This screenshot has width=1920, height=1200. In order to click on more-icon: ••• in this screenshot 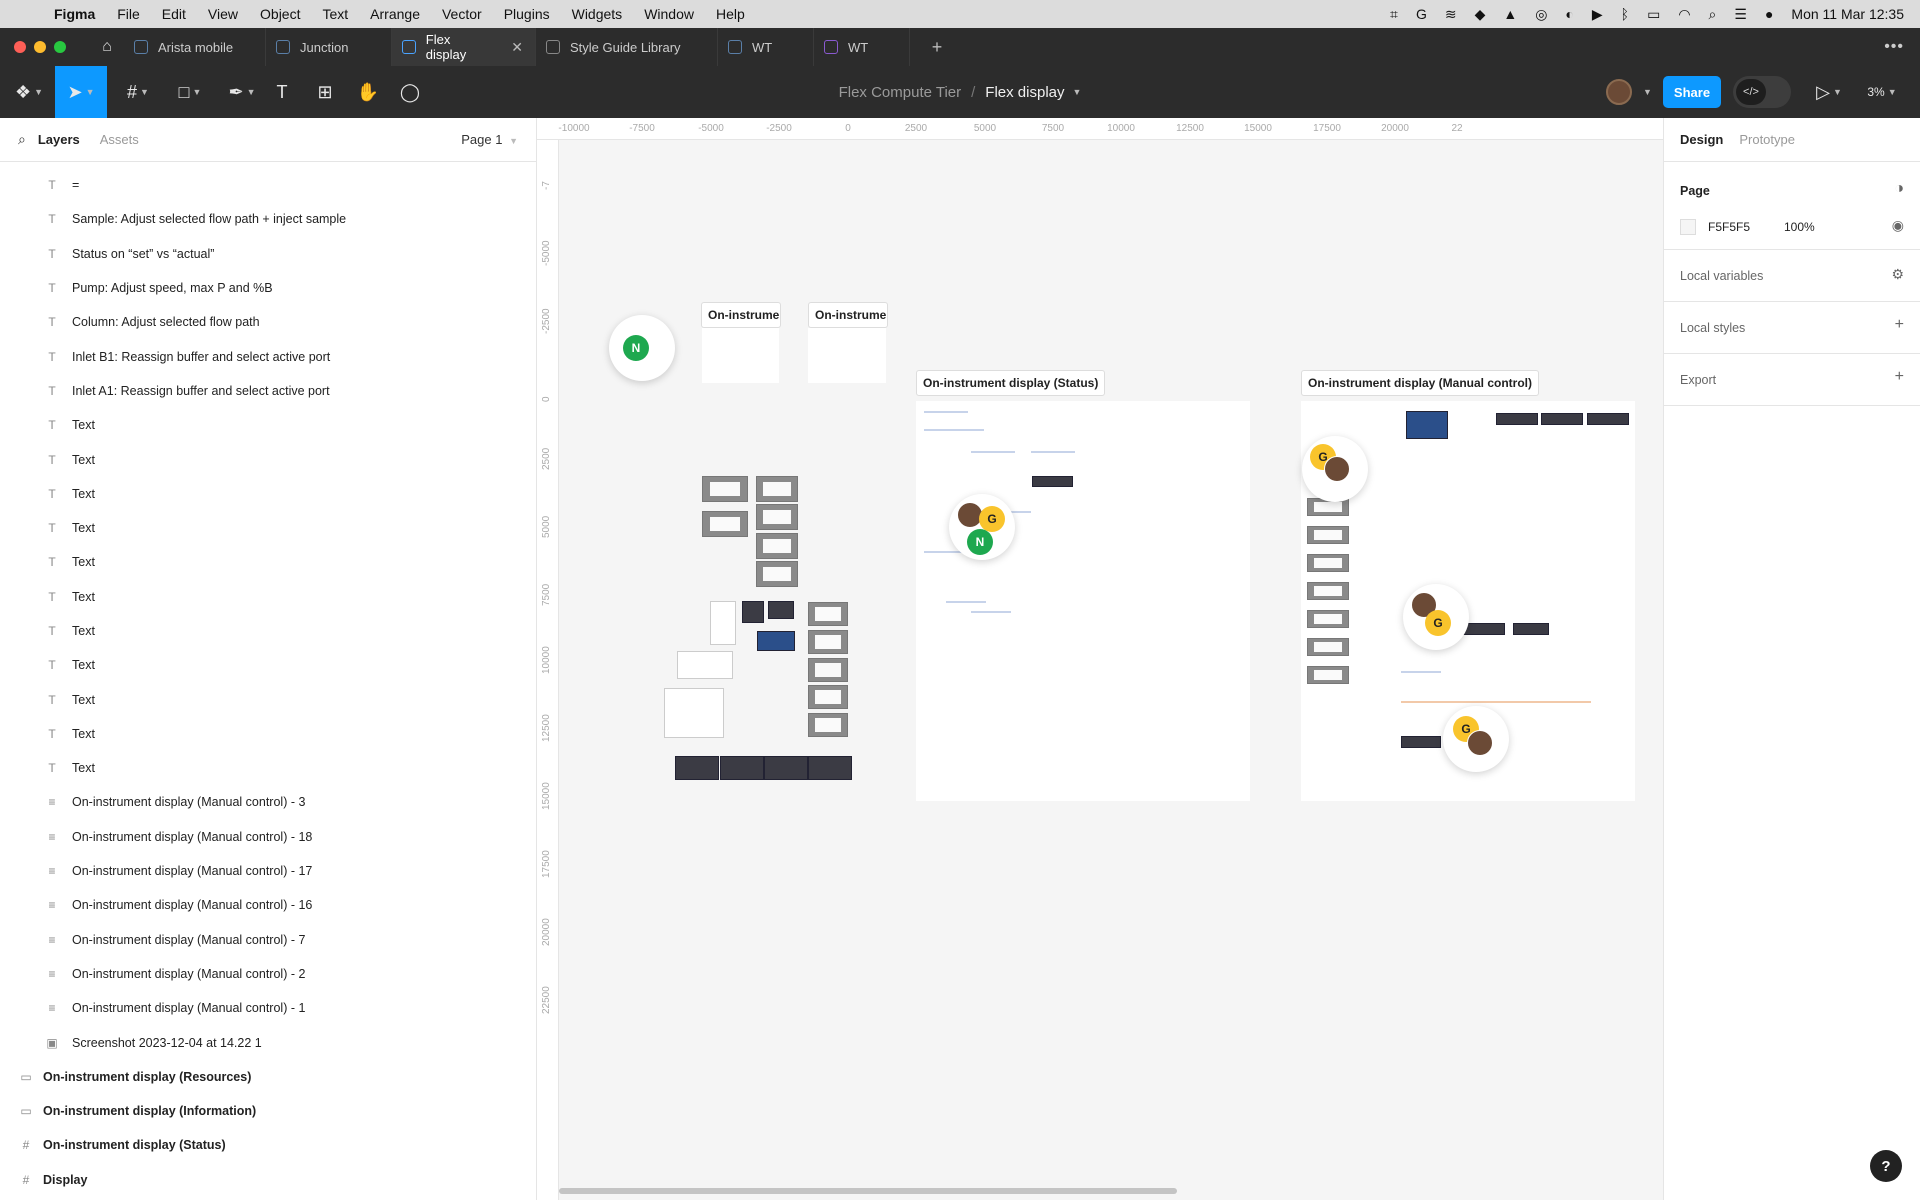, I will do `click(1894, 47)`.